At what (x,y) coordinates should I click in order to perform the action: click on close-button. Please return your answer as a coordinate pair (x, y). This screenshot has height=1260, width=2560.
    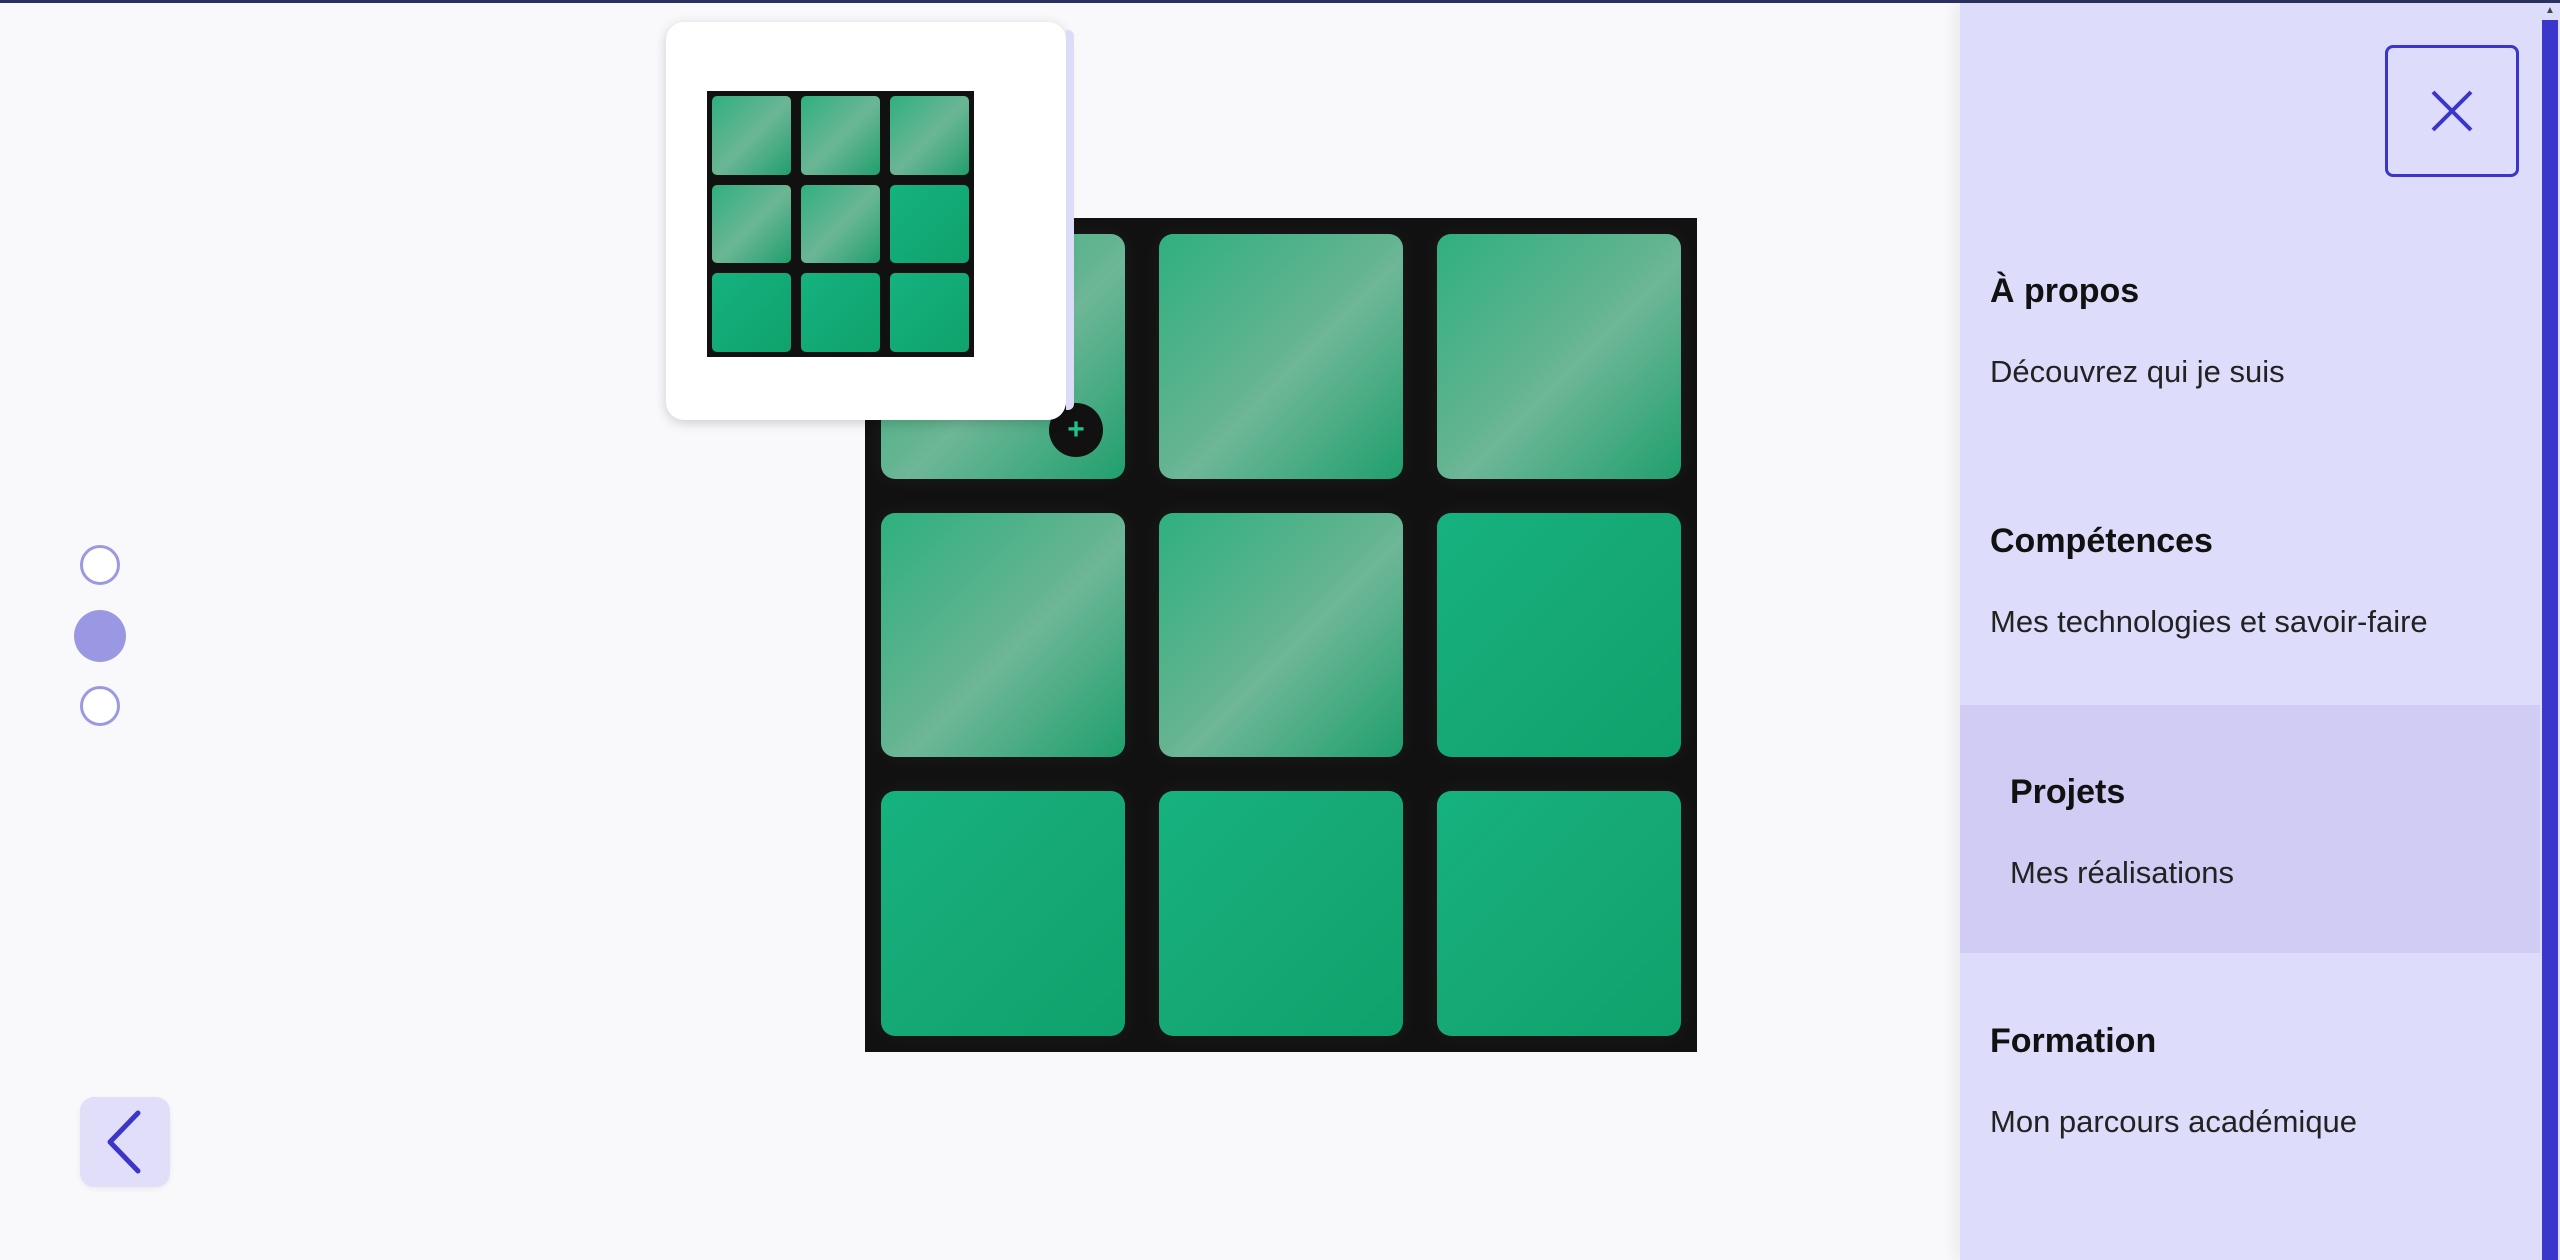
    Looking at the image, I should click on (2452, 111).